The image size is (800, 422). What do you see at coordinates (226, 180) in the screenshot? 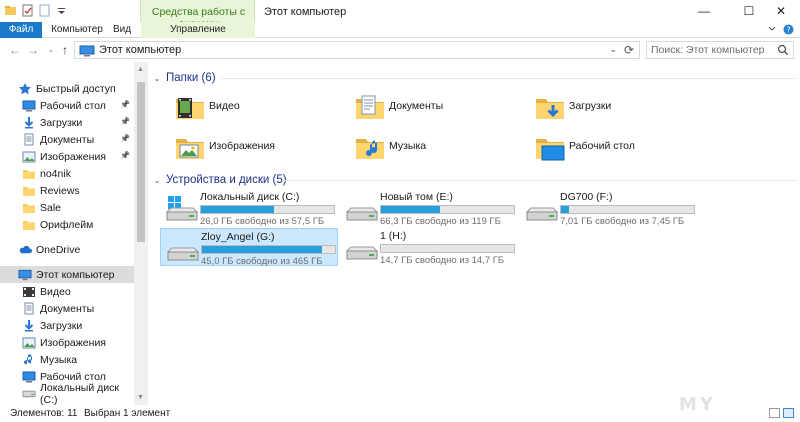
I see `drives-group-title: Устройства и диски (5)` at bounding box center [226, 180].